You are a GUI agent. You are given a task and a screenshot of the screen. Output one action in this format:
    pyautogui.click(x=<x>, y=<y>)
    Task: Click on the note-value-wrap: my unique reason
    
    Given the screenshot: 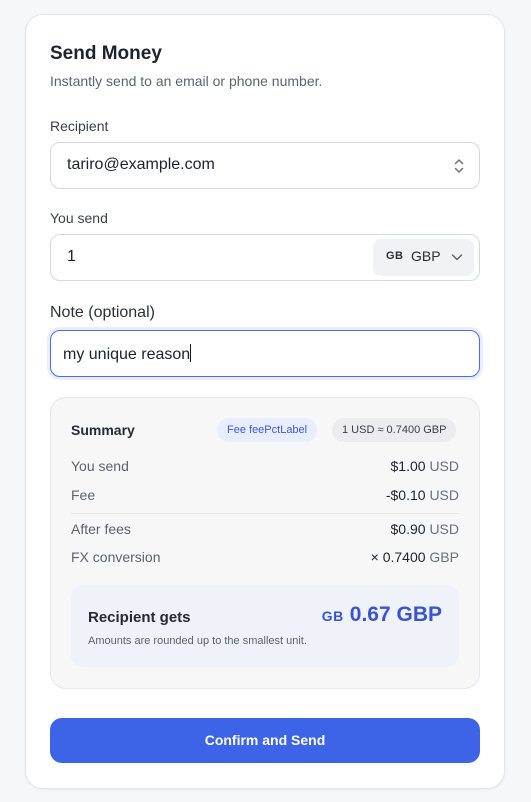 What is the action you would take?
    pyautogui.click(x=127, y=354)
    